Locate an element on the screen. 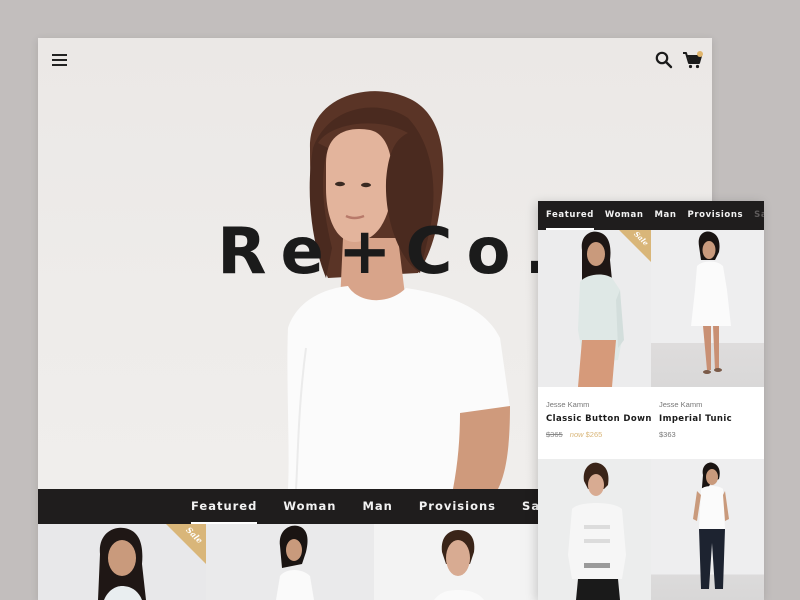 The image size is (800, 600). nav-tab-man: Man is located at coordinates (377, 506).